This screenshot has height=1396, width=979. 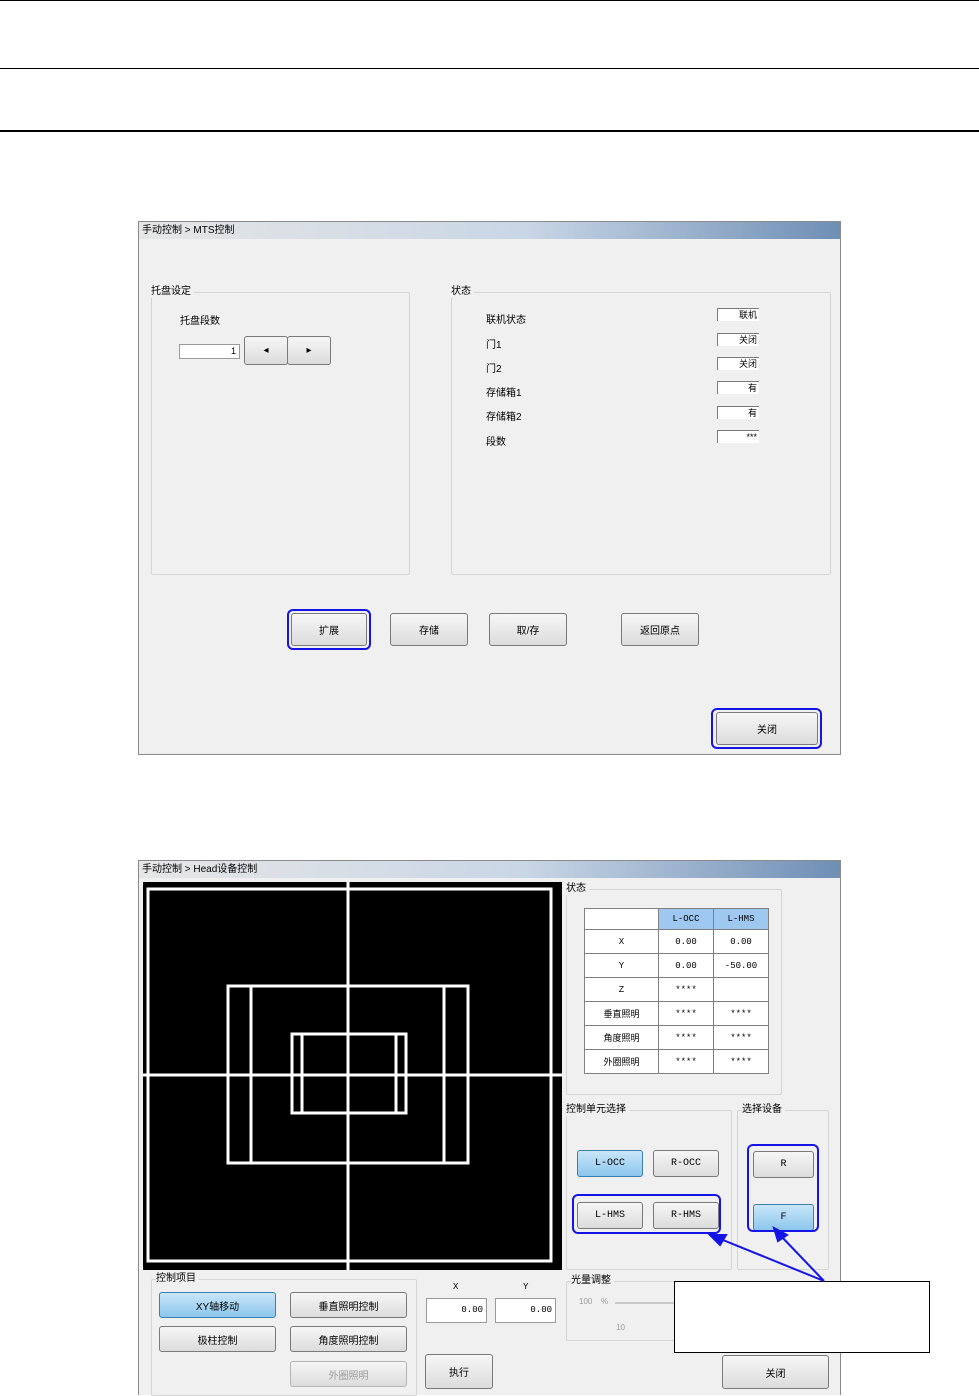 I want to click on table-cell: 角度照明, so click(x=621, y=1037).